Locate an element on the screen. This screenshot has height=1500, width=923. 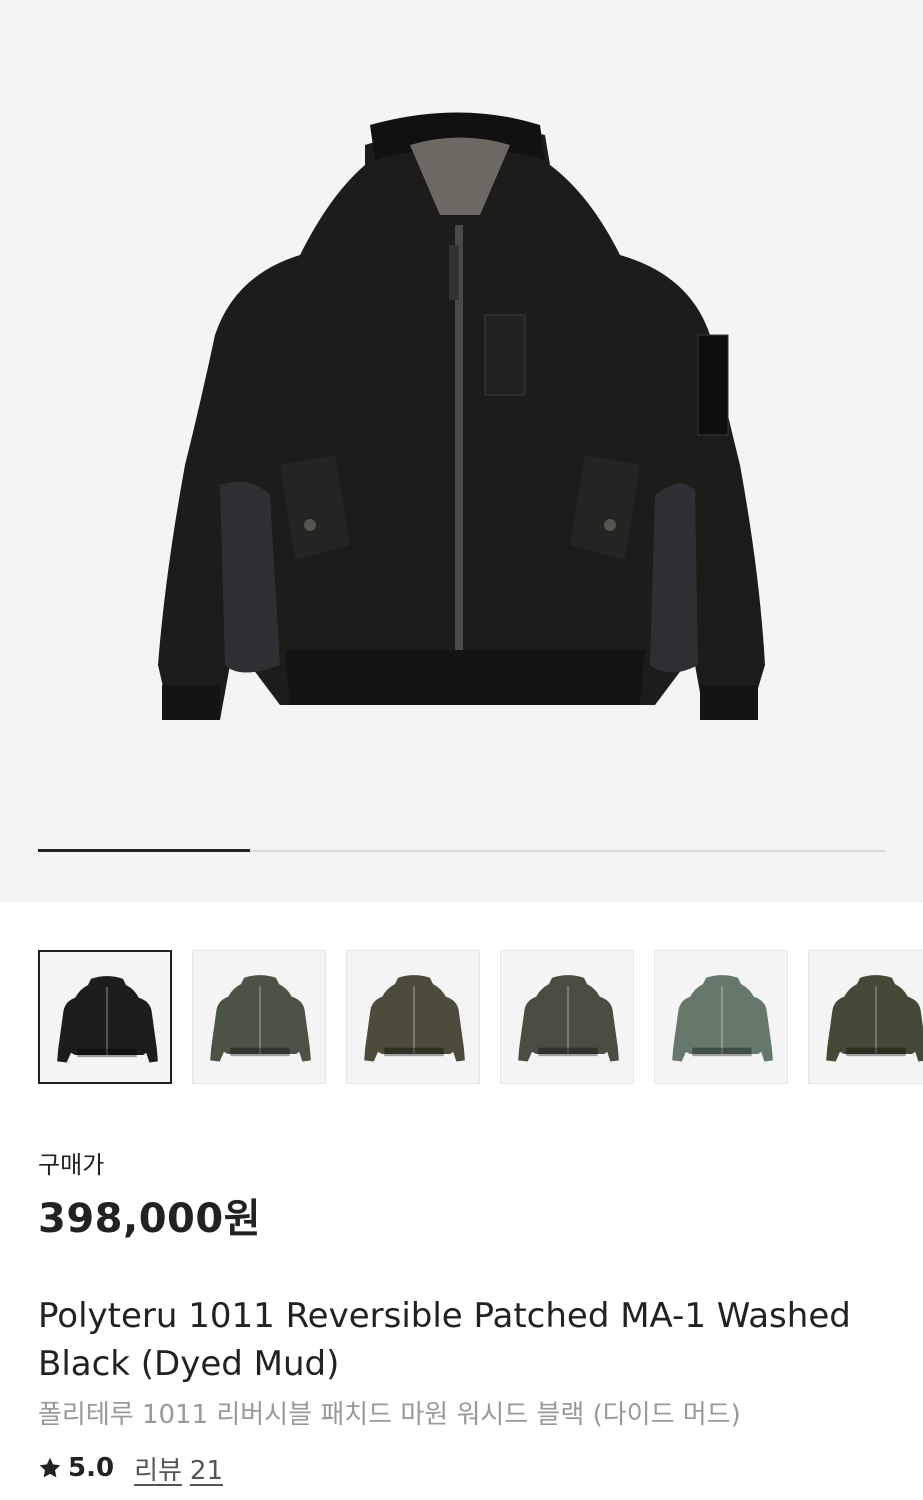
thumbnail-strip is located at coordinates (480, 1018).